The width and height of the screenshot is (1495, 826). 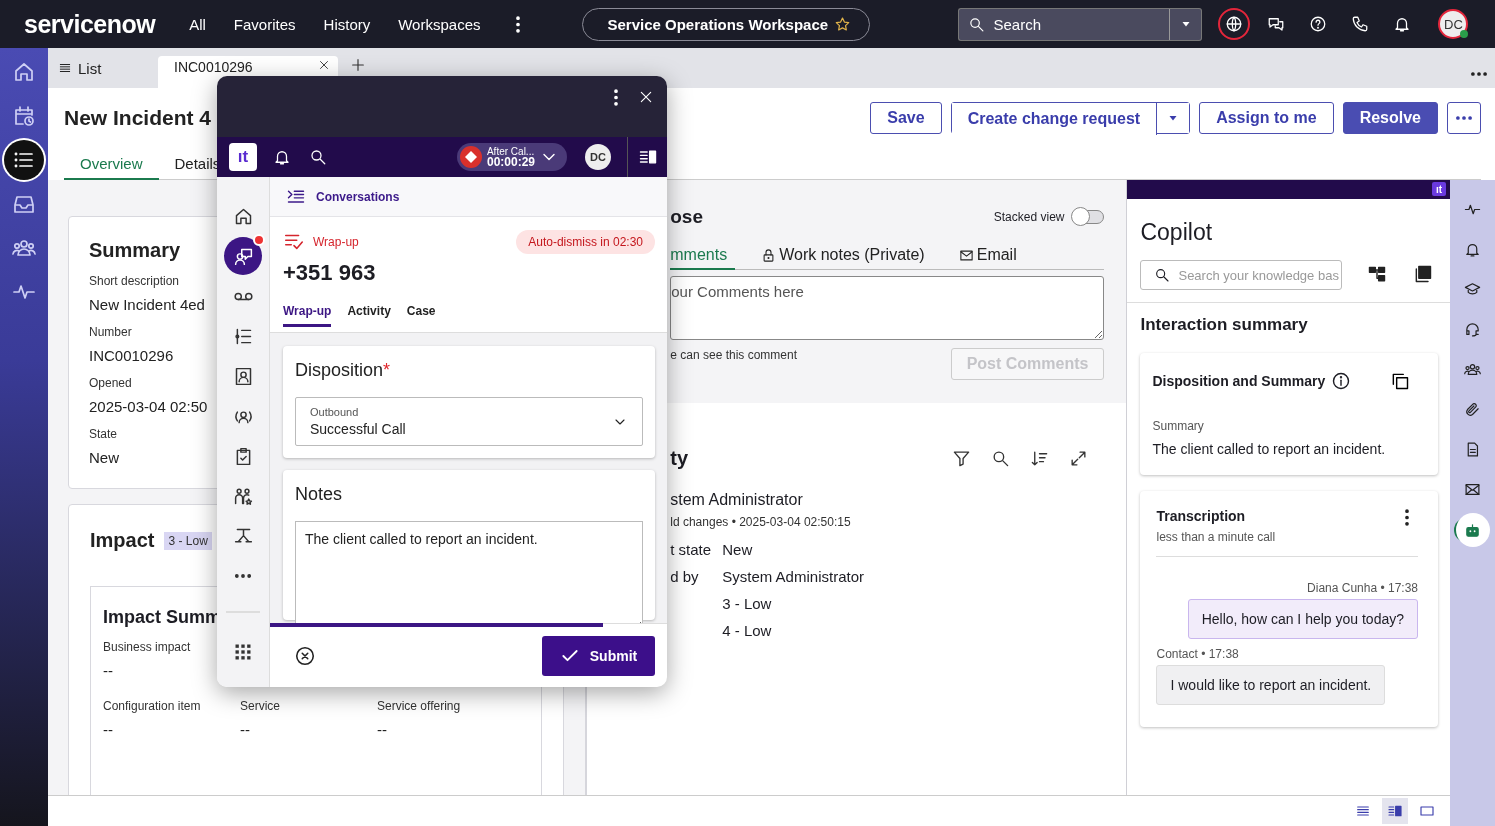 What do you see at coordinates (90, 24) in the screenshot?
I see `logo: servicenow` at bounding box center [90, 24].